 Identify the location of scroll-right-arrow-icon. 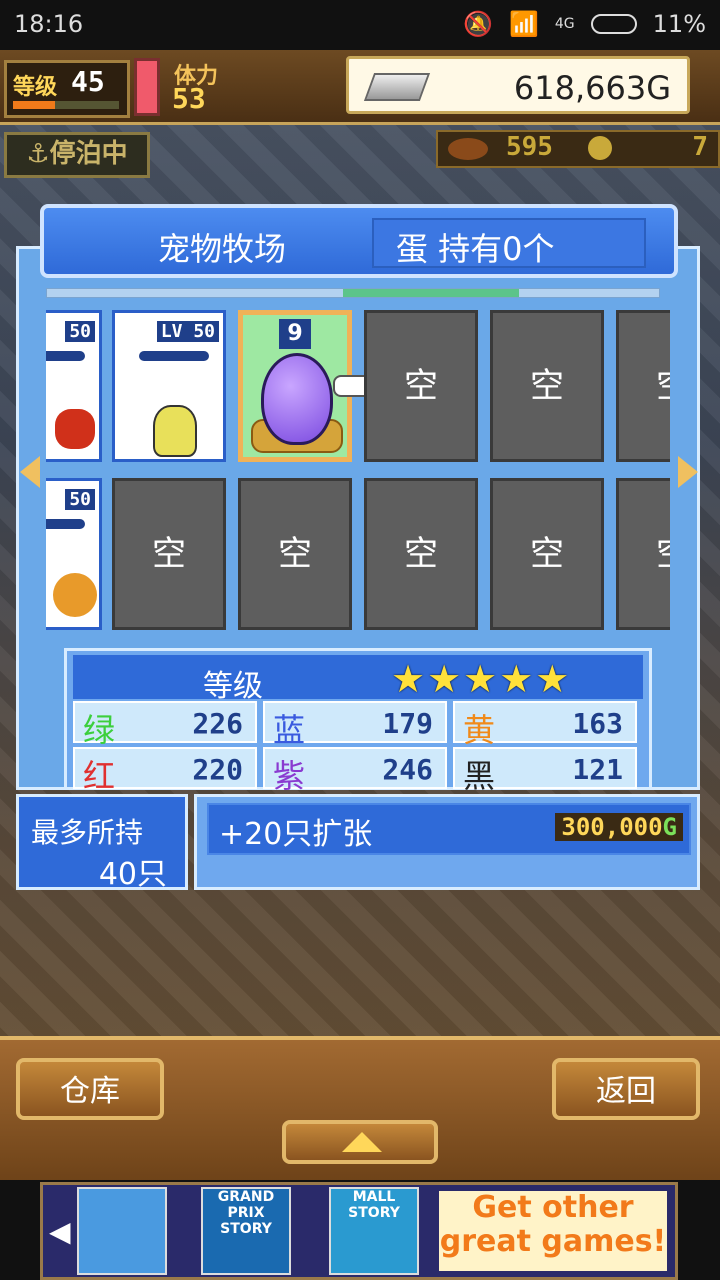
(688, 472).